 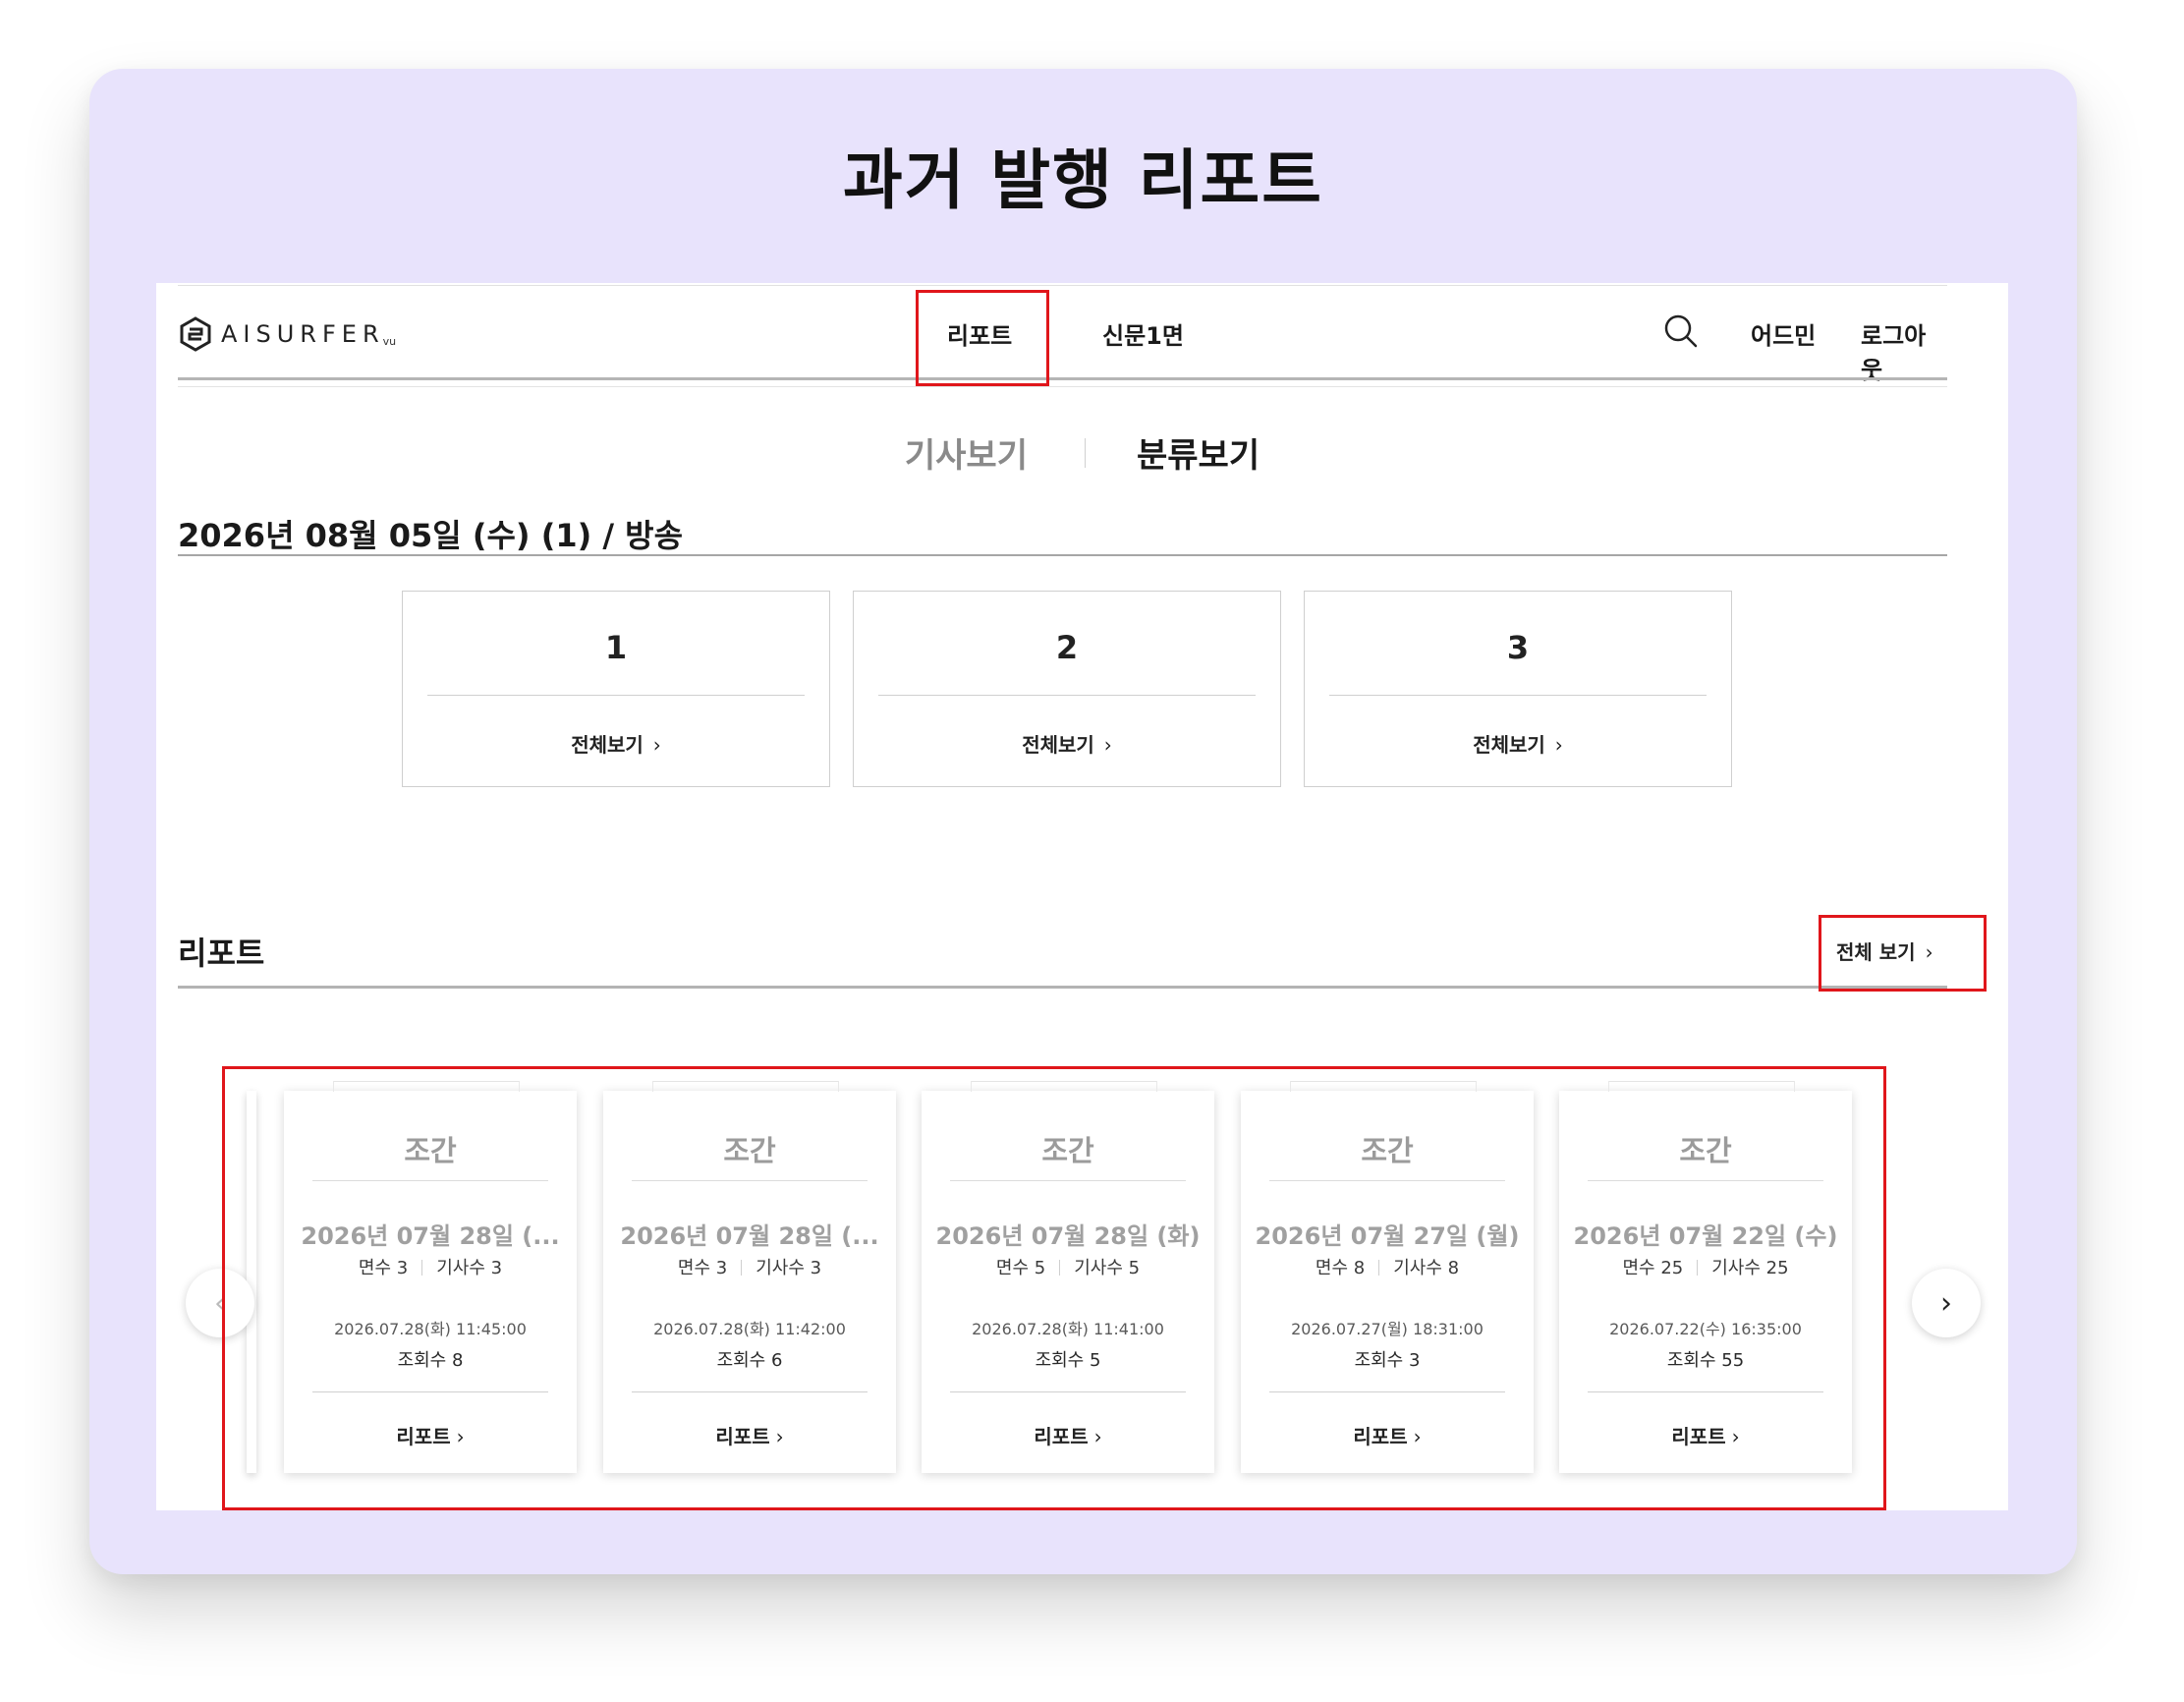 I want to click on highlight-box-view-all, so click(x=1903, y=953).